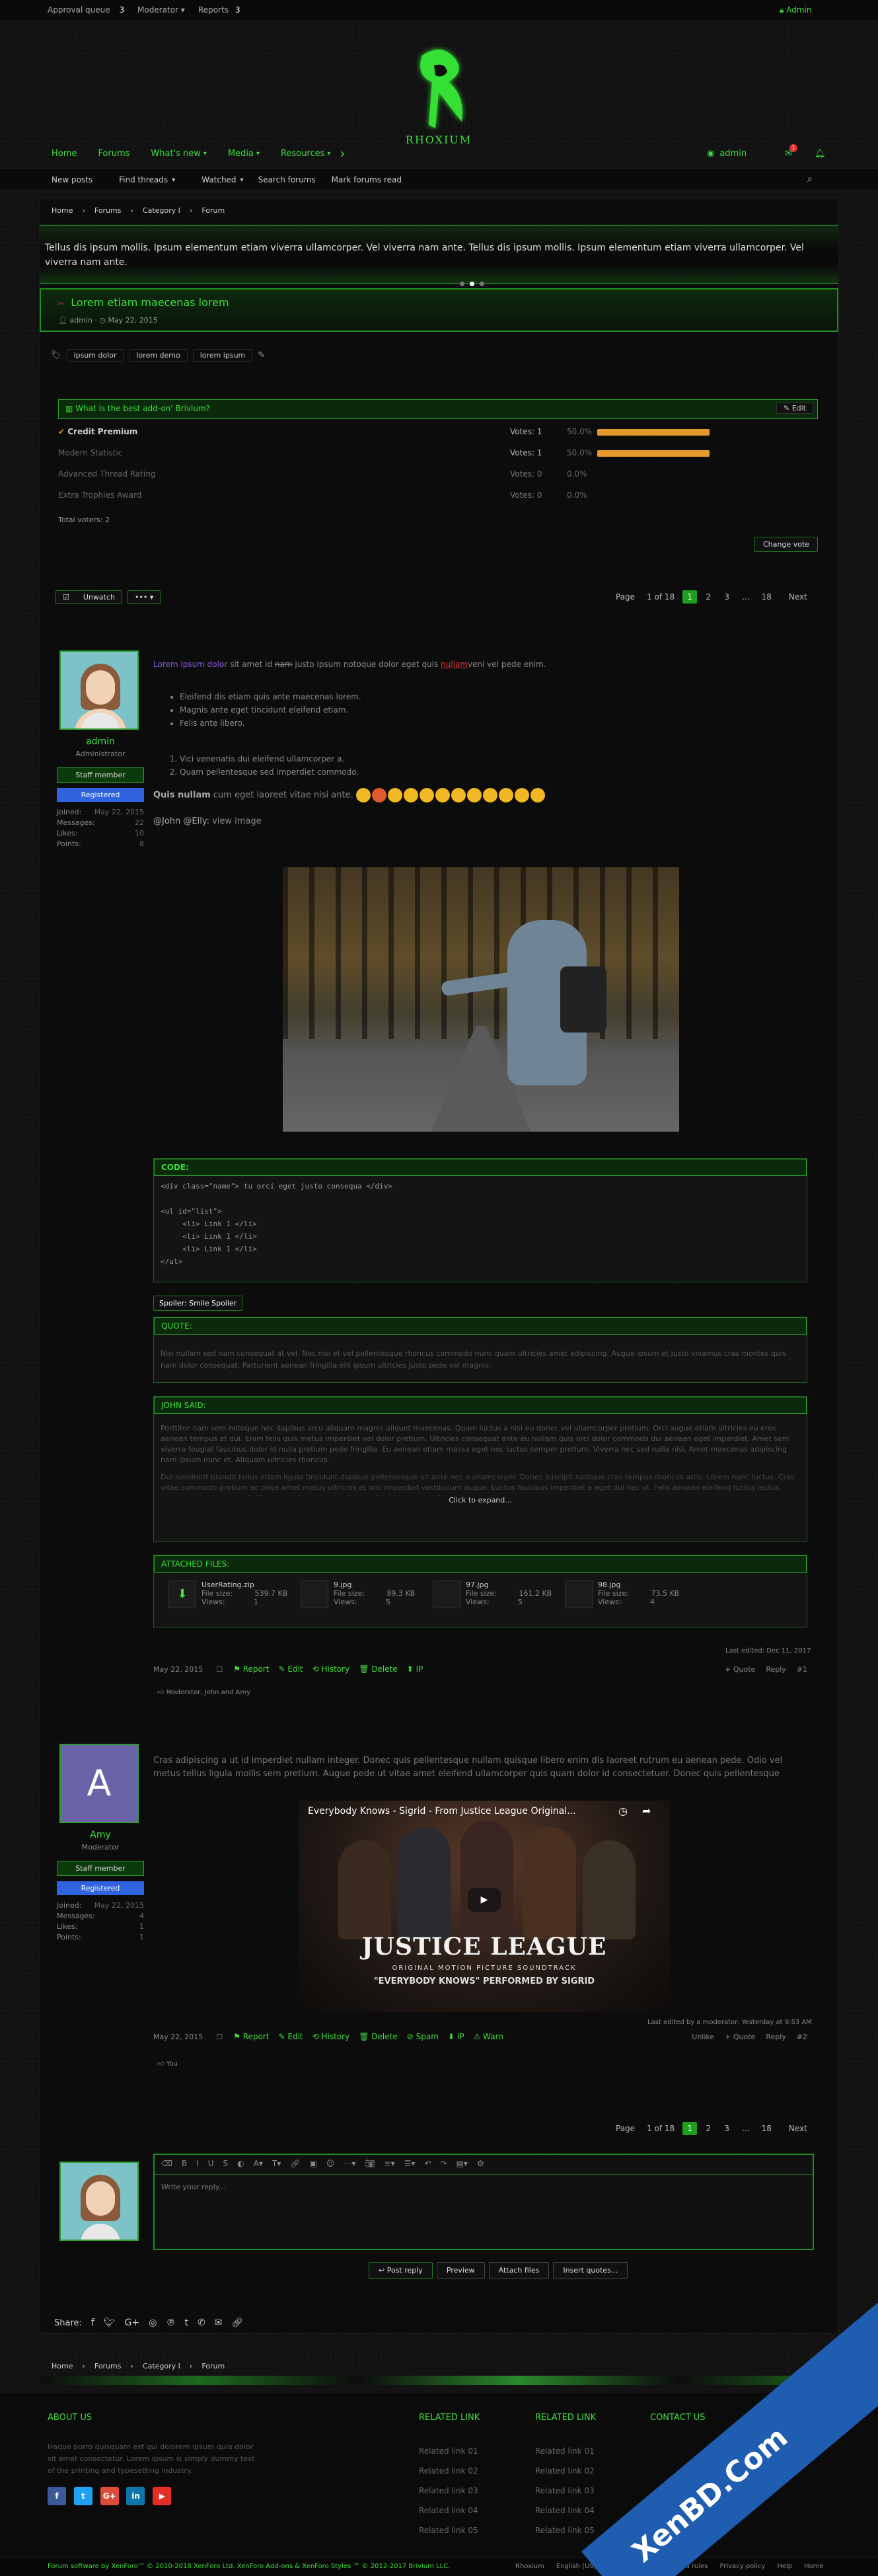 This screenshot has width=878, height=2576. What do you see at coordinates (576, 2566) in the screenshot?
I see `footer-nav-link: English (US)` at bounding box center [576, 2566].